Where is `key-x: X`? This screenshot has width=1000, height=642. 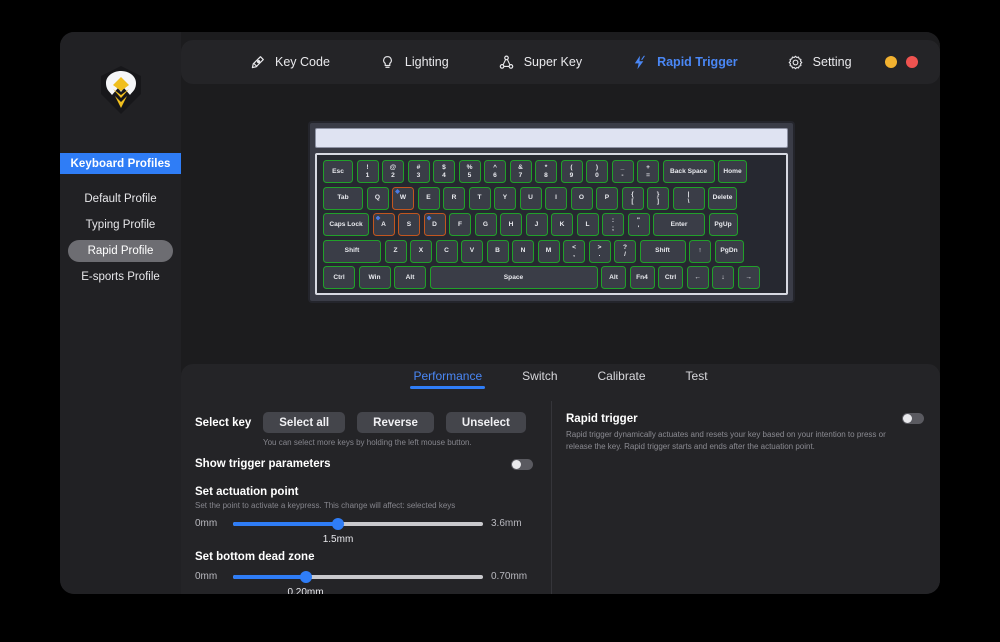 key-x: X is located at coordinates (421, 251).